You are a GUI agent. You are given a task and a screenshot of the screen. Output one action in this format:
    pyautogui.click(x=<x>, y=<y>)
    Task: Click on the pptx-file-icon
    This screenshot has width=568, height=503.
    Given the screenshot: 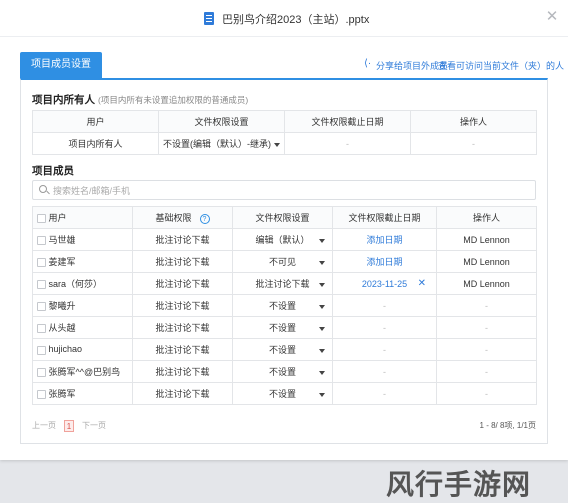 What is the action you would take?
    pyautogui.click(x=209, y=18)
    